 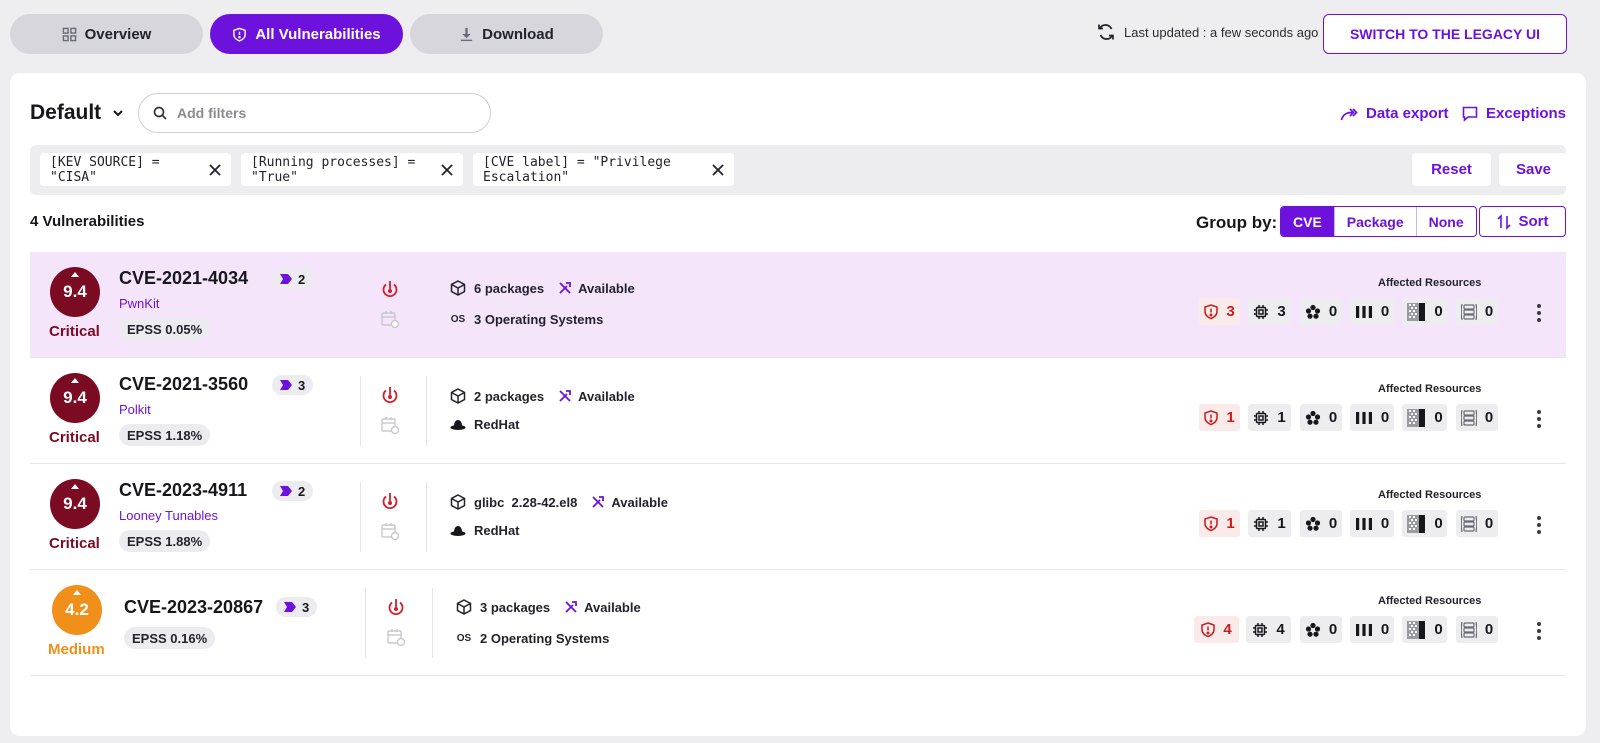 I want to click on running-process-icon, so click(x=390, y=289).